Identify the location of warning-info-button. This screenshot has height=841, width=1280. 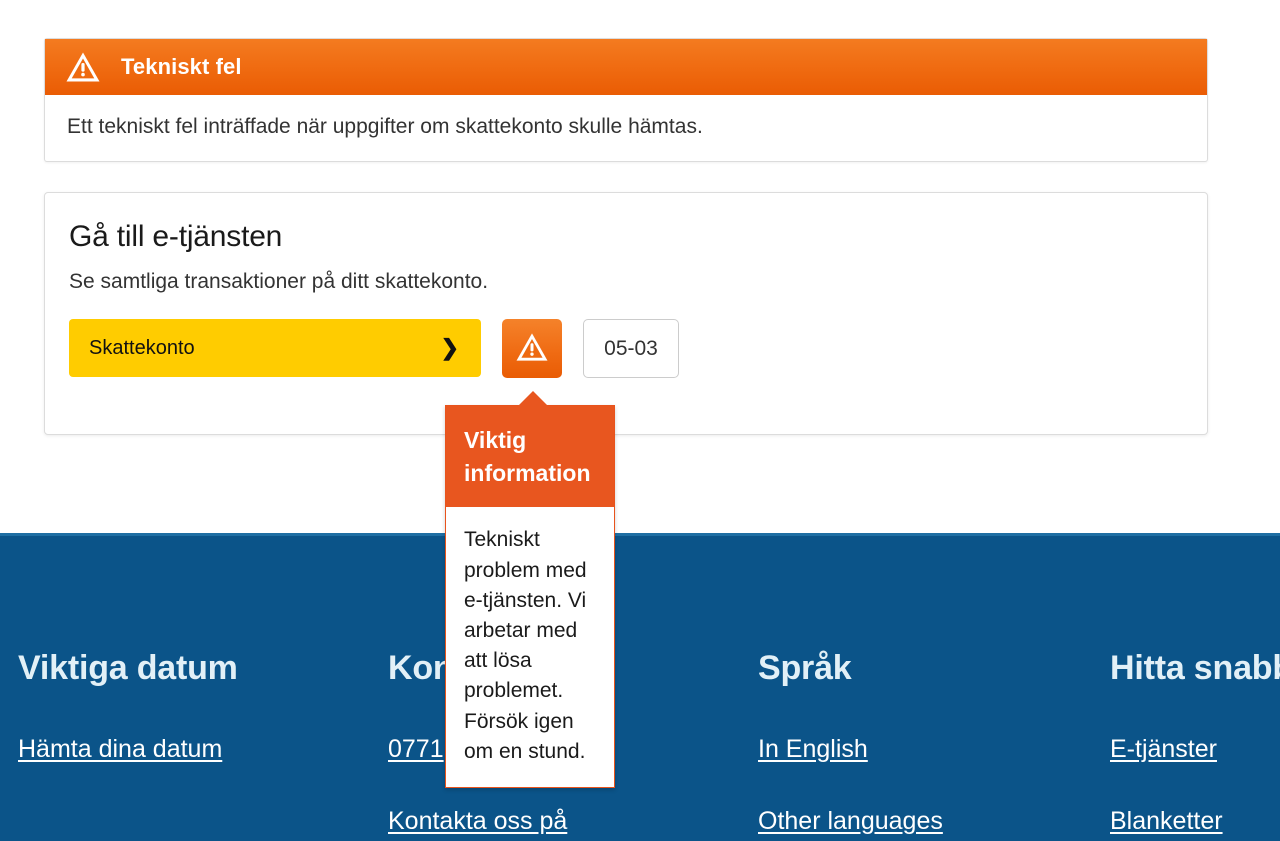
(532, 348).